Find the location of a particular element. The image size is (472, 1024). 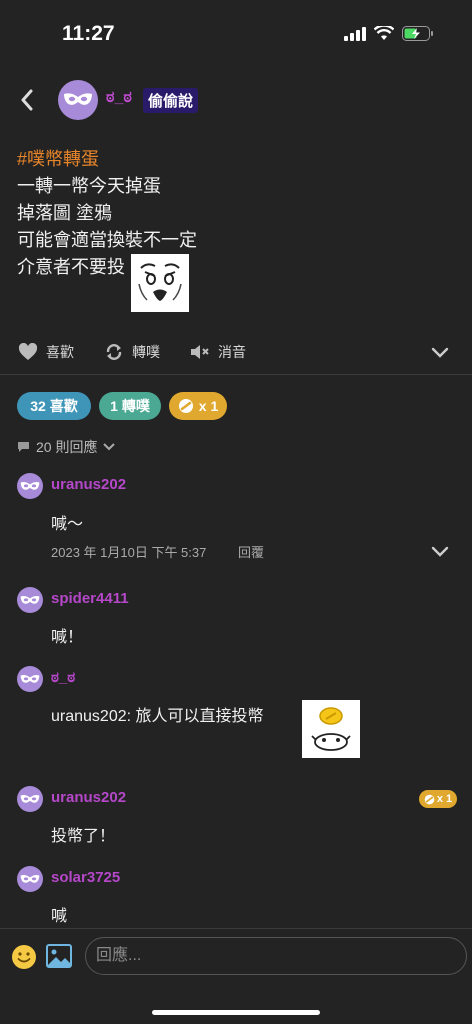

like-button: 喜歡 is located at coordinates (46, 352).